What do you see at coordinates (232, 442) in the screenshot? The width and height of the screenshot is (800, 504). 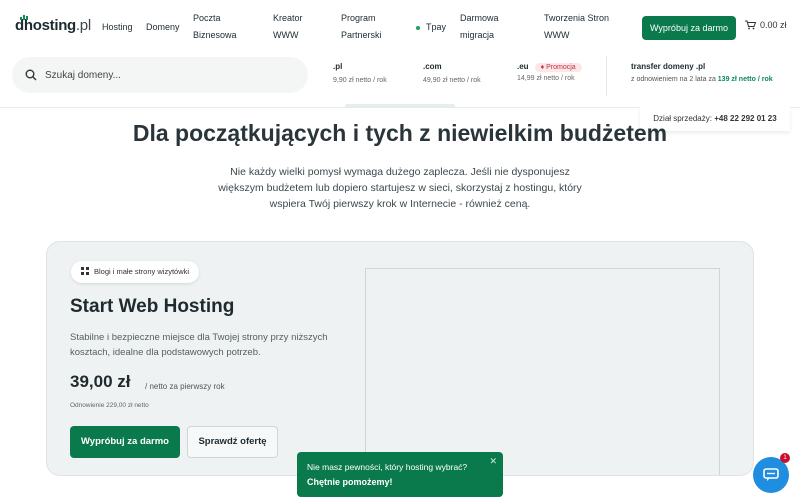 I see `check-offer-button: Sprawdź ofertę` at bounding box center [232, 442].